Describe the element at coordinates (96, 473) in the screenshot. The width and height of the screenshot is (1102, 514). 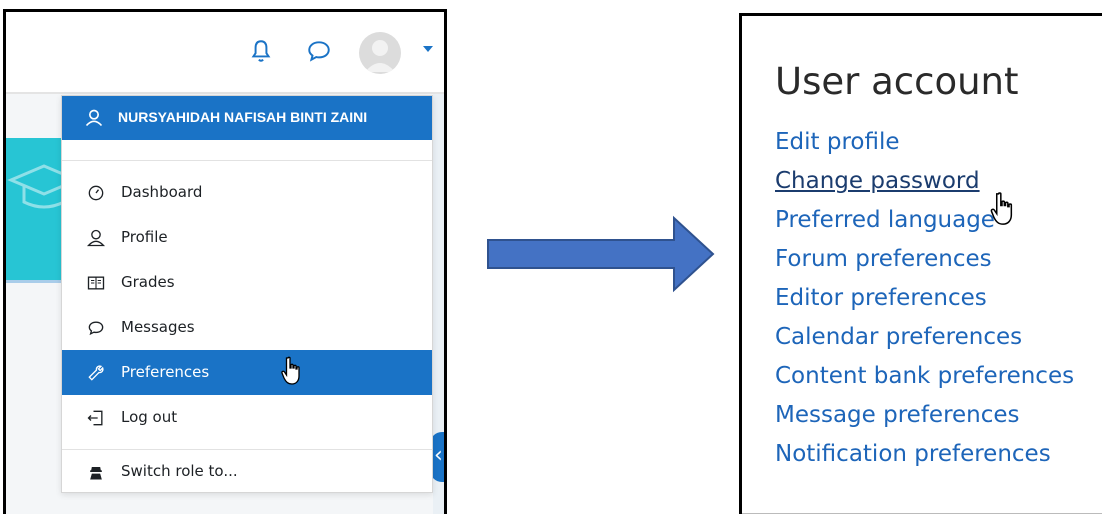
I see `user-secret-icon` at that location.